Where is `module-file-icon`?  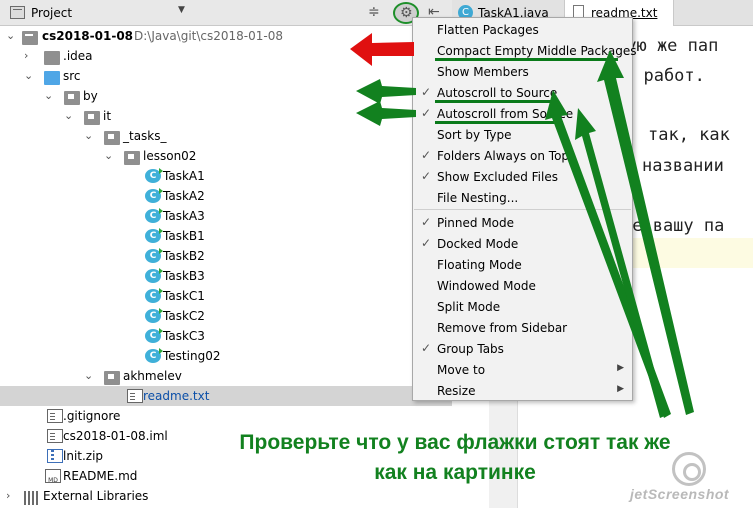 module-file-icon is located at coordinates (55, 436).